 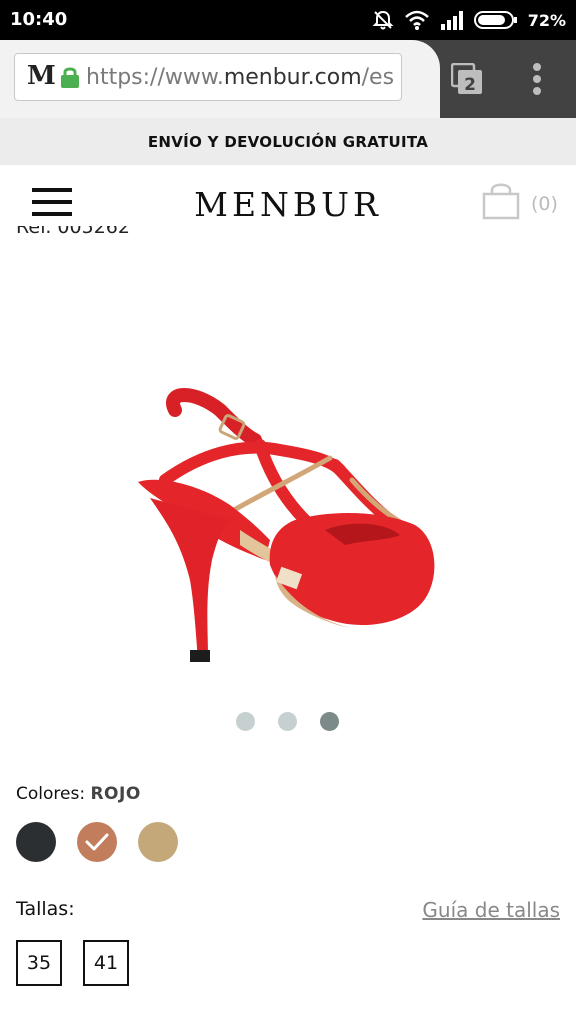 I want to click on color-swatch-copper, so click(x=97, y=842).